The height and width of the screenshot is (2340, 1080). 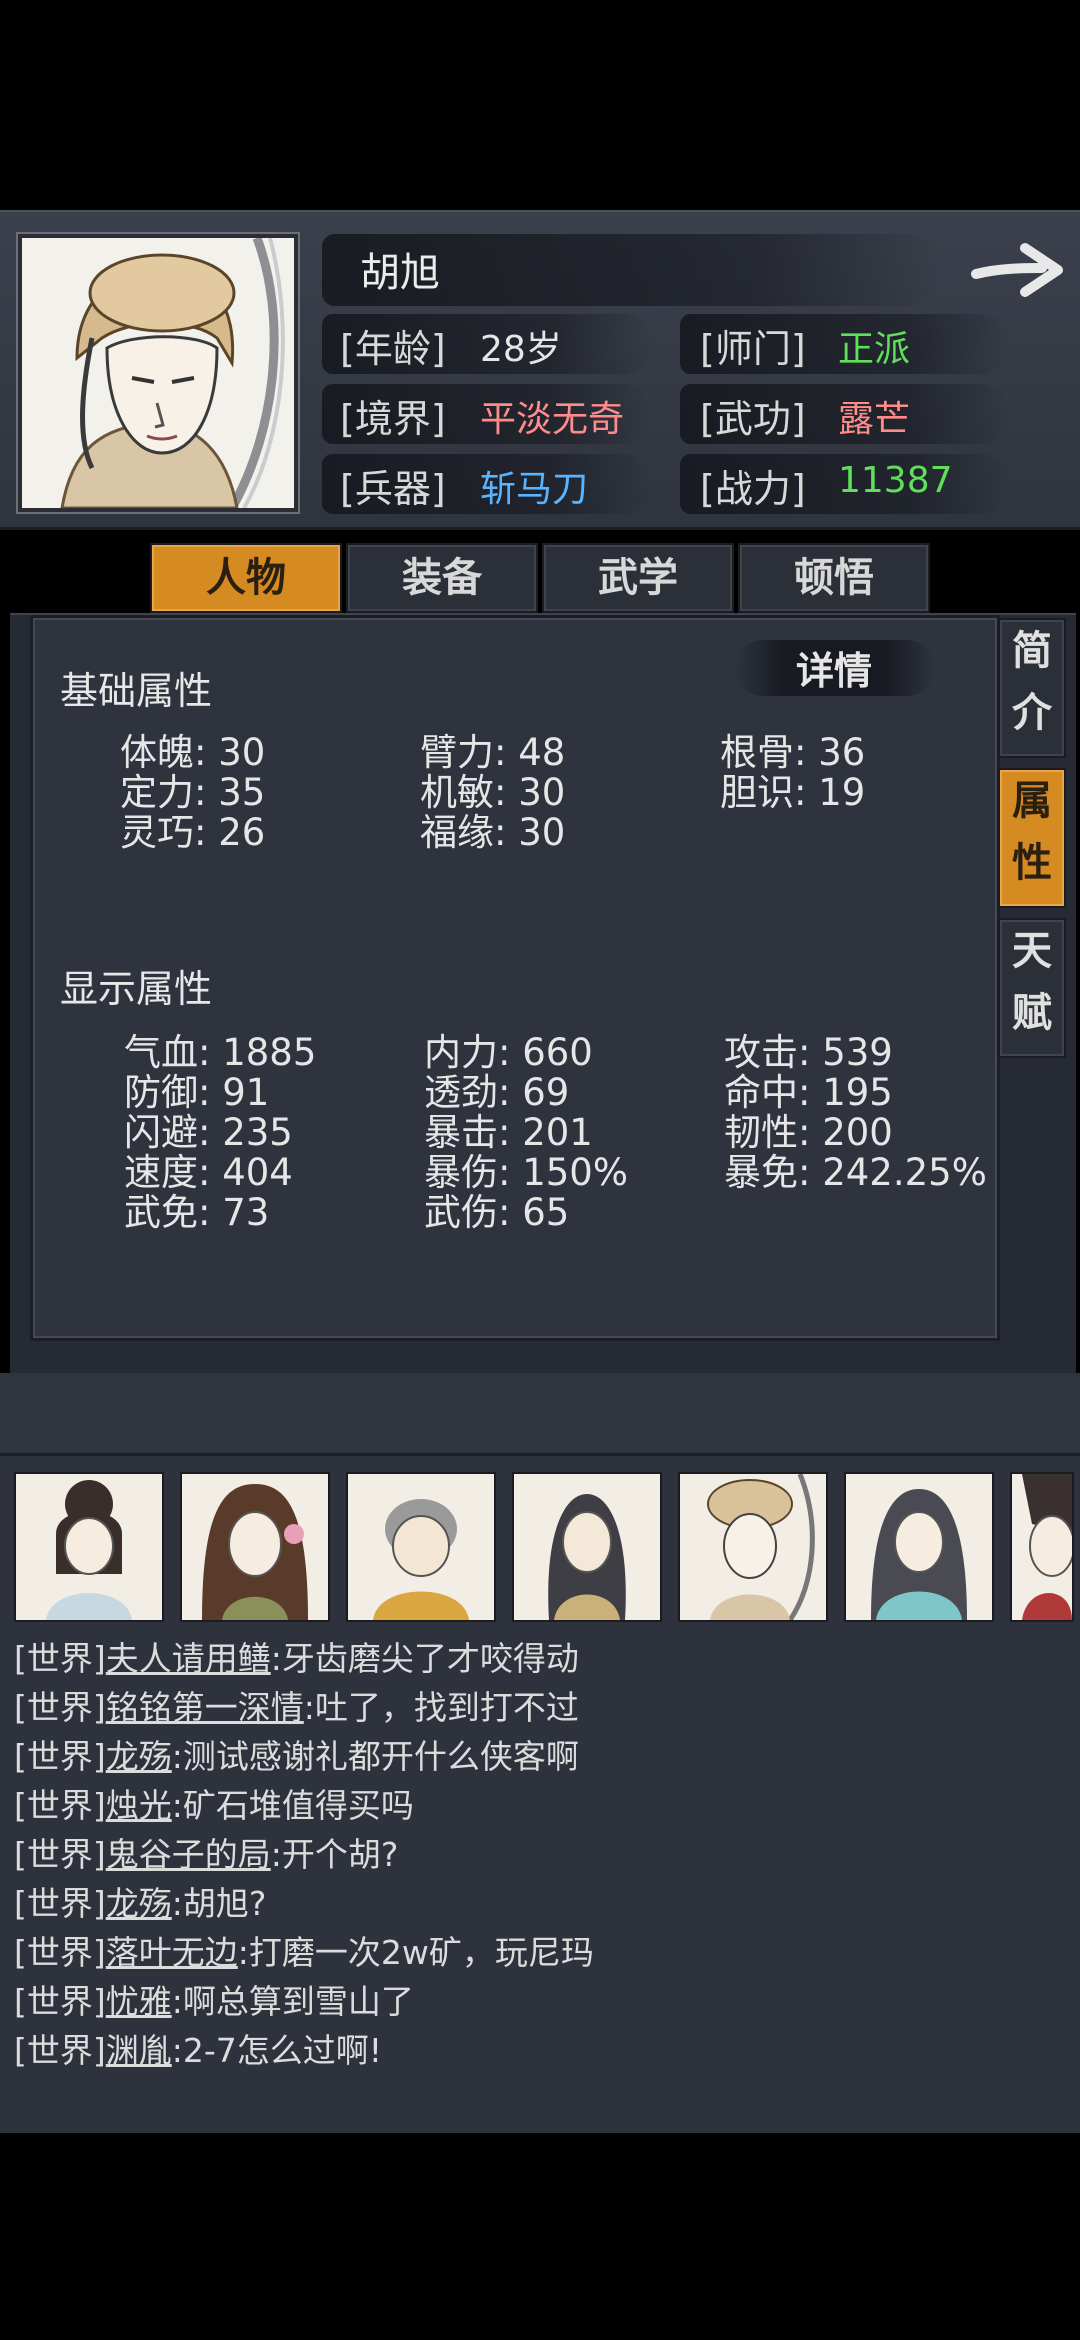 I want to click on realm-value: 平淡无奇, so click(x=552, y=419).